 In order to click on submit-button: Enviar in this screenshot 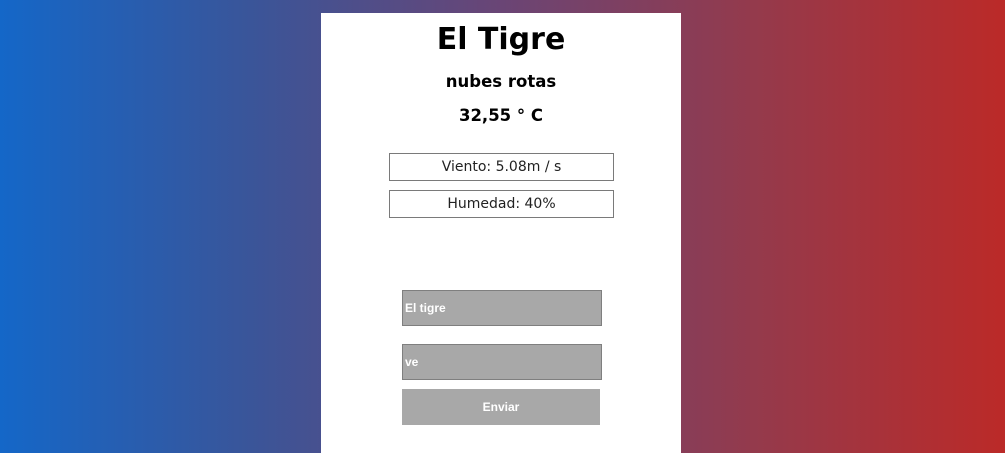, I will do `click(501, 407)`.